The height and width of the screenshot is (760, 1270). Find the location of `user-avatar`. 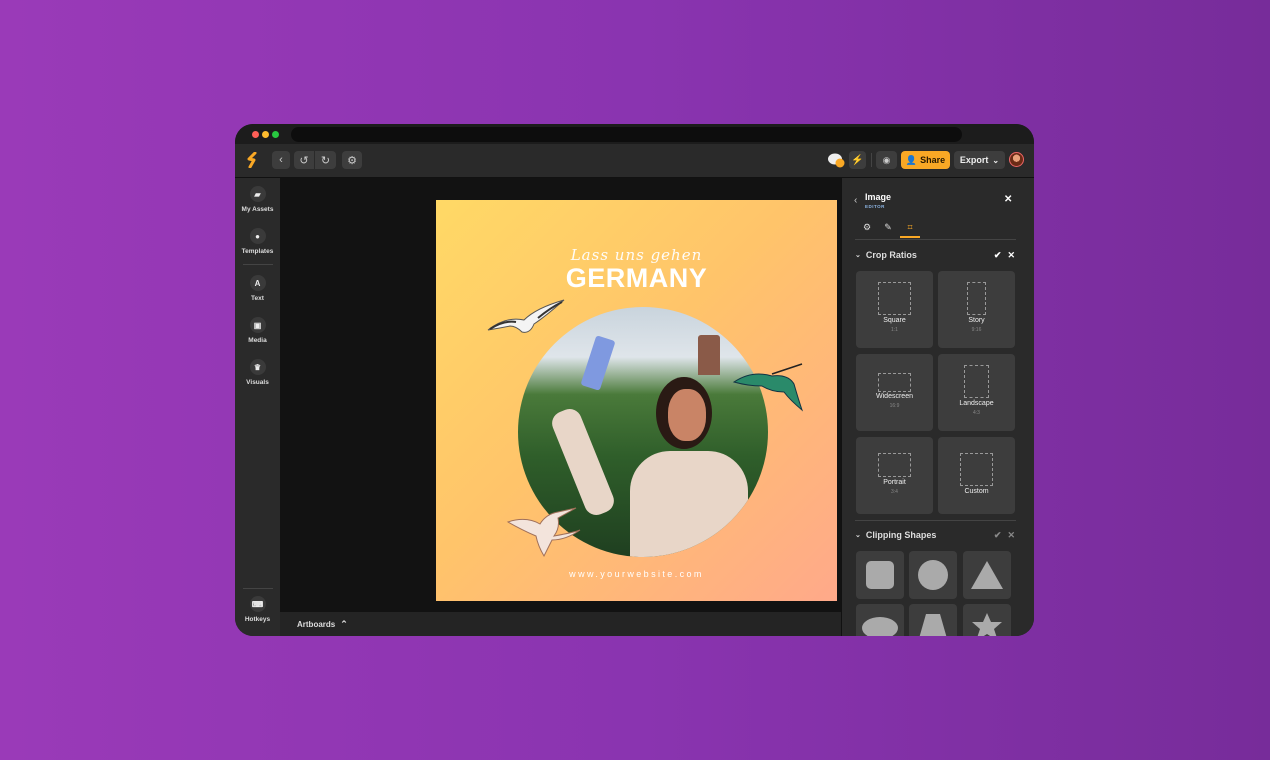

user-avatar is located at coordinates (1016, 159).